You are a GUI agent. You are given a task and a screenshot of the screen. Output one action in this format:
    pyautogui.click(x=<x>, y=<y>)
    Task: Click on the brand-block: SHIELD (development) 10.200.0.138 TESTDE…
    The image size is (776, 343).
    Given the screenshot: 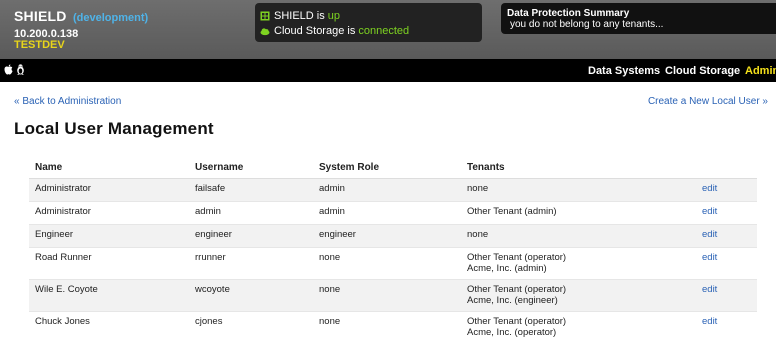 What is the action you would take?
    pyautogui.click(x=81, y=29)
    